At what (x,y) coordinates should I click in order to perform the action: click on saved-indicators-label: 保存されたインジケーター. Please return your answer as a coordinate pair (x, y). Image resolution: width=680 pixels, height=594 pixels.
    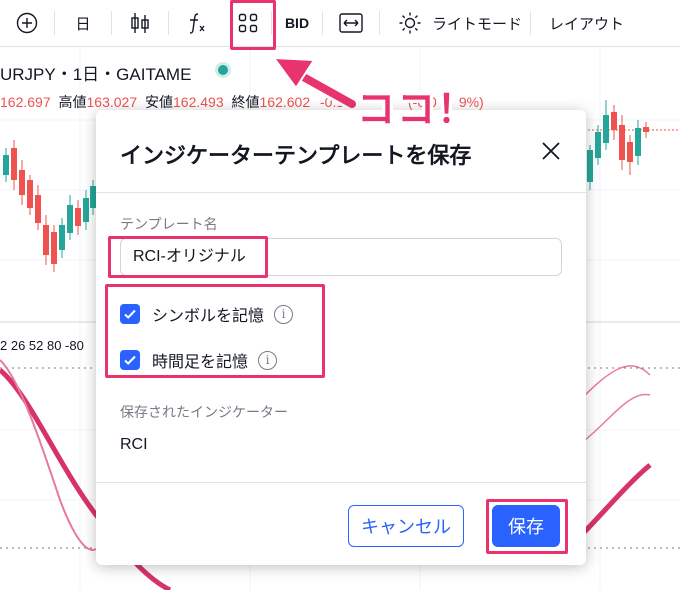
    Looking at the image, I should click on (204, 413).